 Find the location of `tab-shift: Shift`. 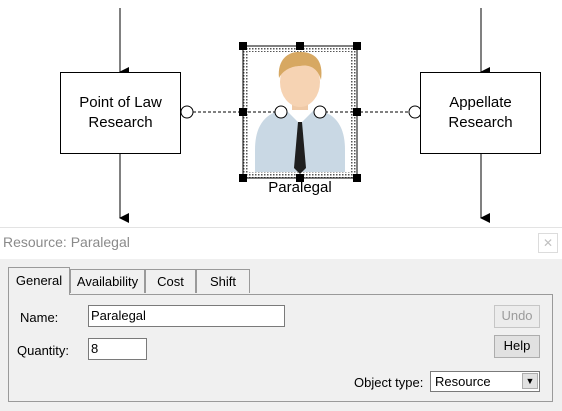

tab-shift: Shift is located at coordinates (223, 281).